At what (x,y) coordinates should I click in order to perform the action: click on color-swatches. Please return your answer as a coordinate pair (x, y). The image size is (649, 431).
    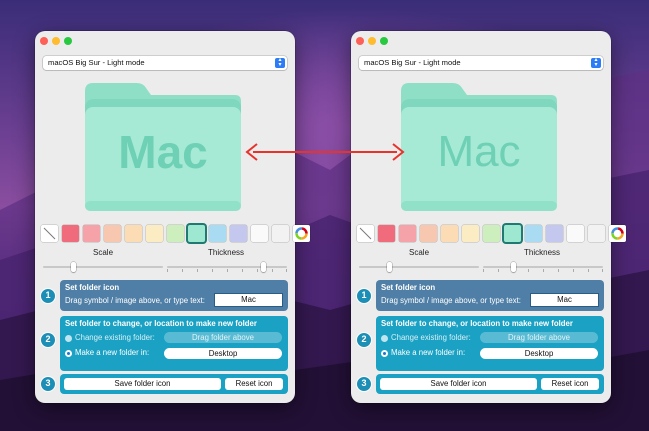
    Looking at the image, I should click on (491, 233).